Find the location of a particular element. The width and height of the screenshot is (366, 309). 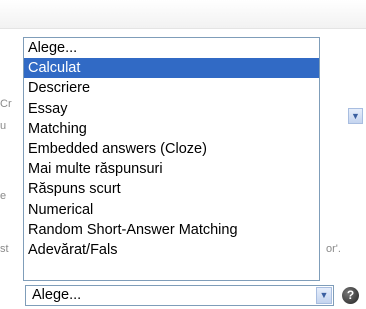

bg-text-st: st is located at coordinates (4, 249).